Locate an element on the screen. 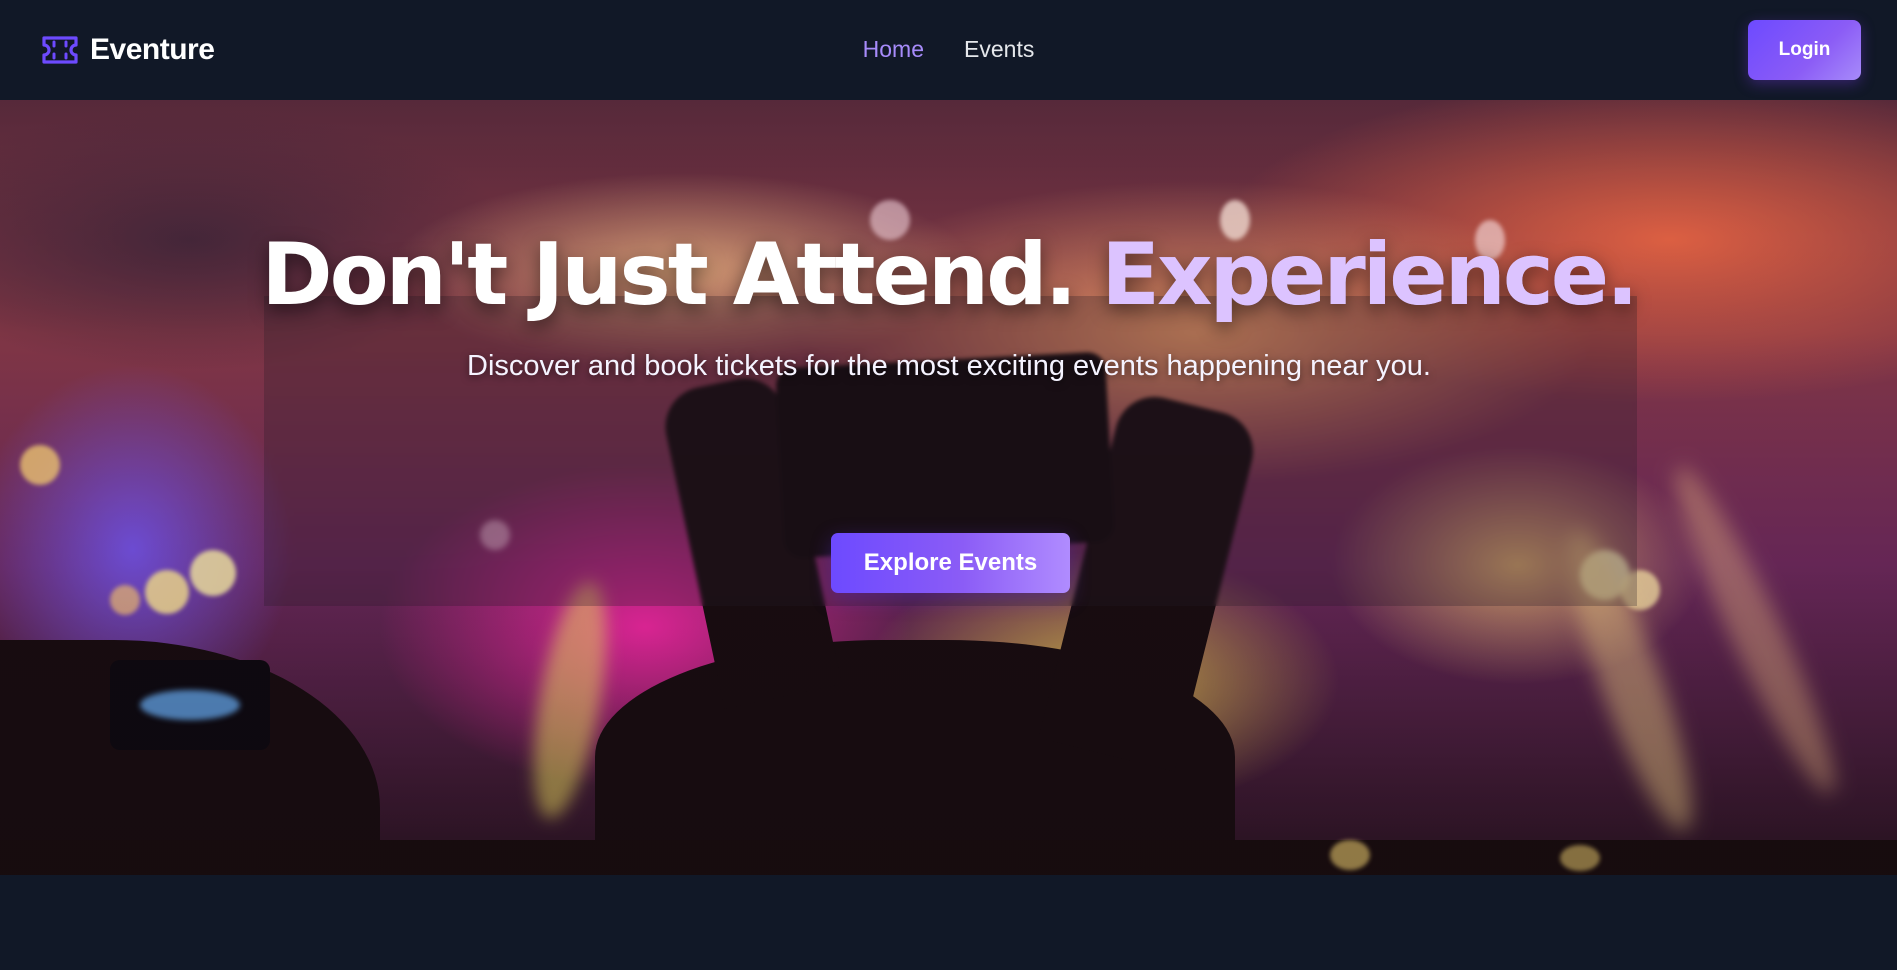  nav-link-home: Home is located at coordinates (893, 49).